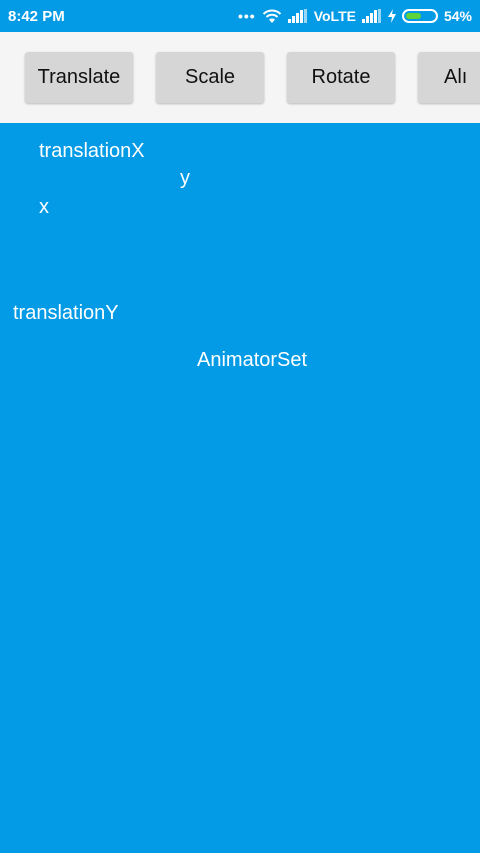 This screenshot has width=480, height=853. Describe the element at coordinates (341, 77) in the screenshot. I see `rotate-button: Rotate` at that location.